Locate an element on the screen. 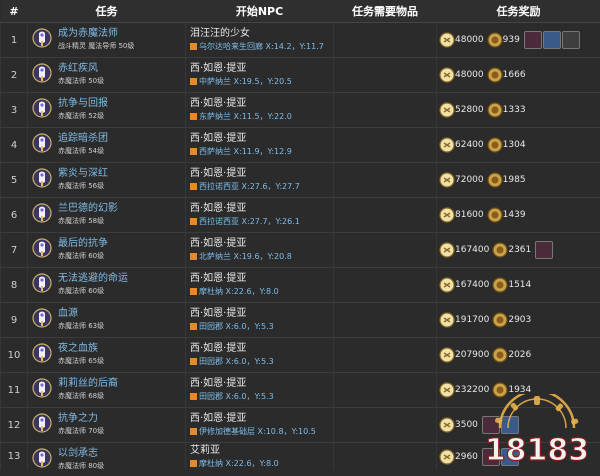  reward-cell: 52800 1333 is located at coordinates (518, 110).